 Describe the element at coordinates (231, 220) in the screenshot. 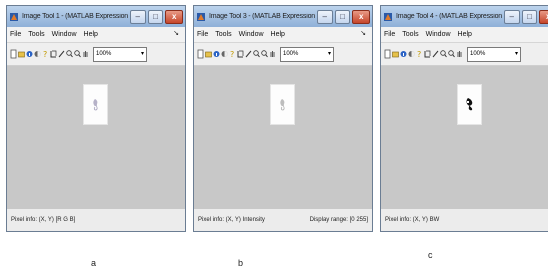

I see `pixel-info: Pixel info: (X, Y) Intensity` at that location.